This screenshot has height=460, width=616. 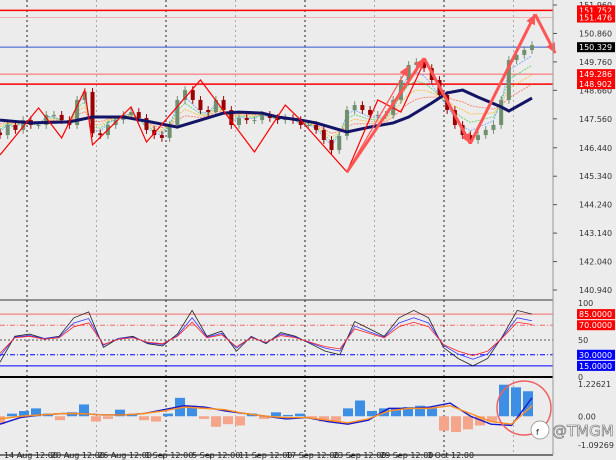 What do you see at coordinates (595, 119) in the screenshot?
I see `price-tick-label: 147.560` at bounding box center [595, 119].